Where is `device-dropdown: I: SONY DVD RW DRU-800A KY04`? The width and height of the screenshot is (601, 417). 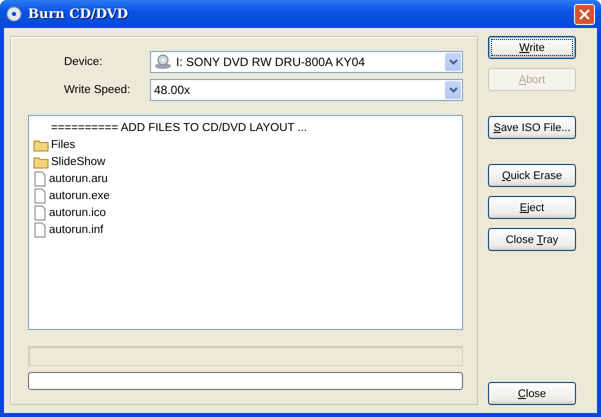 device-dropdown: I: SONY DVD RW DRU-800A KY04 is located at coordinates (306, 62).